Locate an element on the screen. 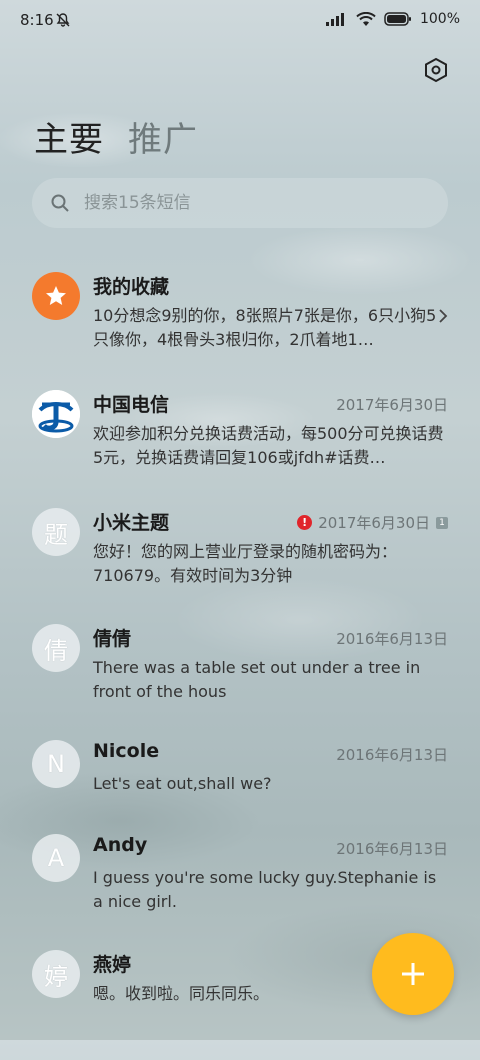  avatar: A is located at coordinates (56, 858).